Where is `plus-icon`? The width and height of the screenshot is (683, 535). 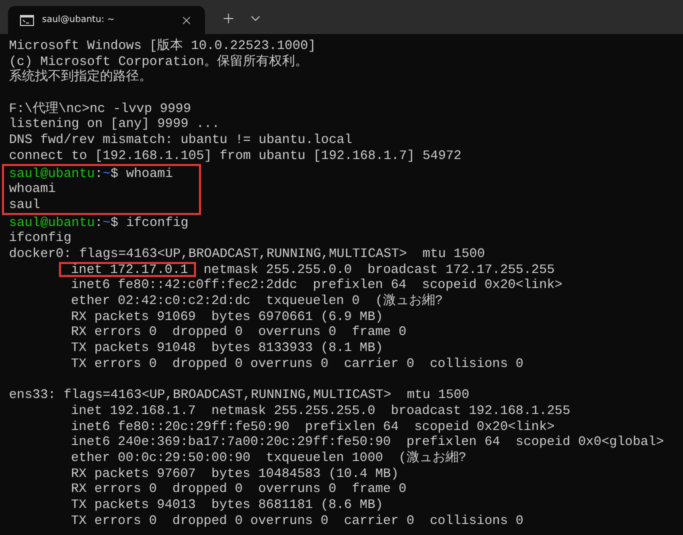 plus-icon is located at coordinates (228, 18).